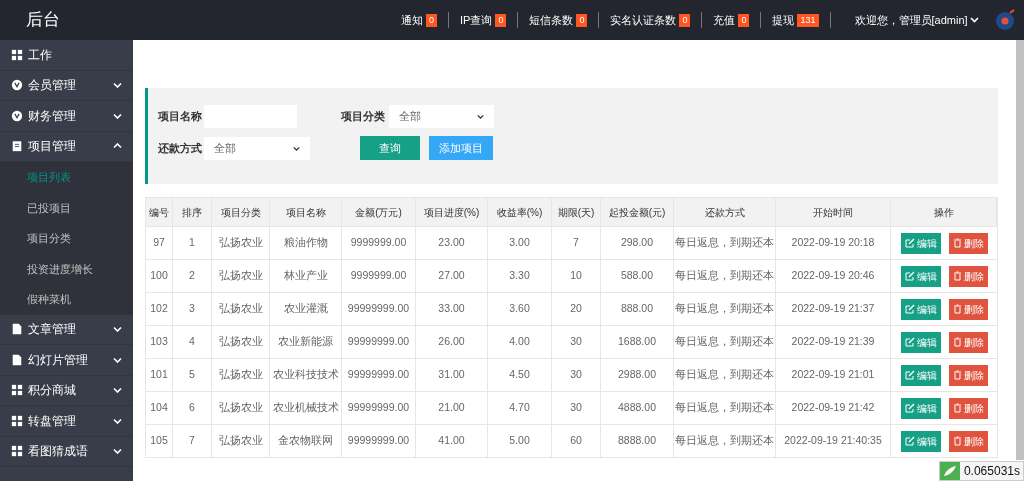  I want to click on field-label: 还款方式, so click(180, 148).